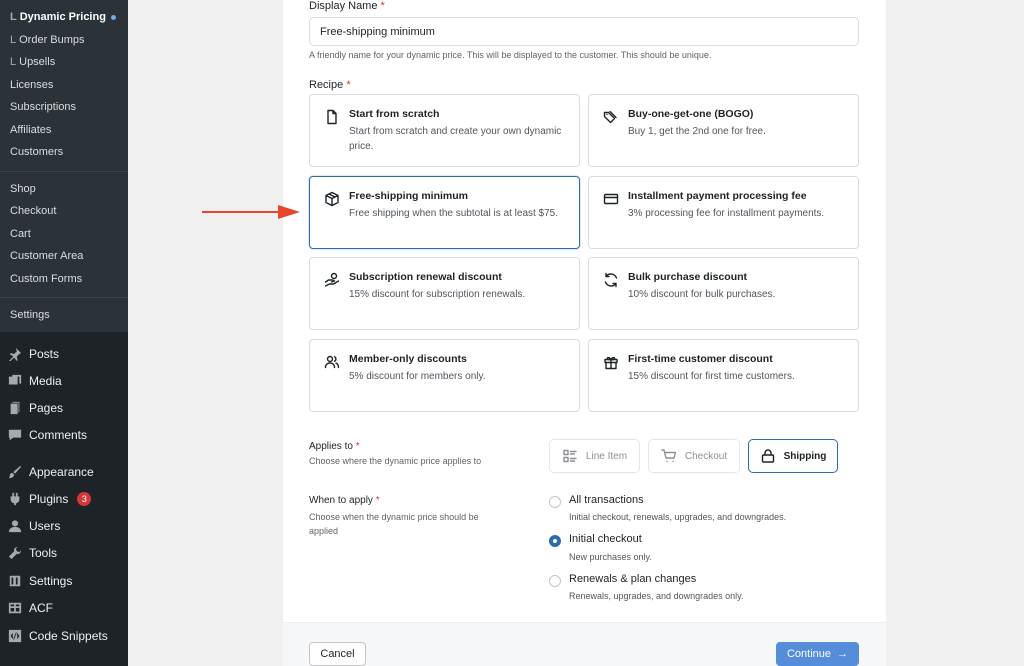 Image resolution: width=1024 pixels, height=666 pixels. I want to click on sidebar-item-label: Pages, so click(46, 408).